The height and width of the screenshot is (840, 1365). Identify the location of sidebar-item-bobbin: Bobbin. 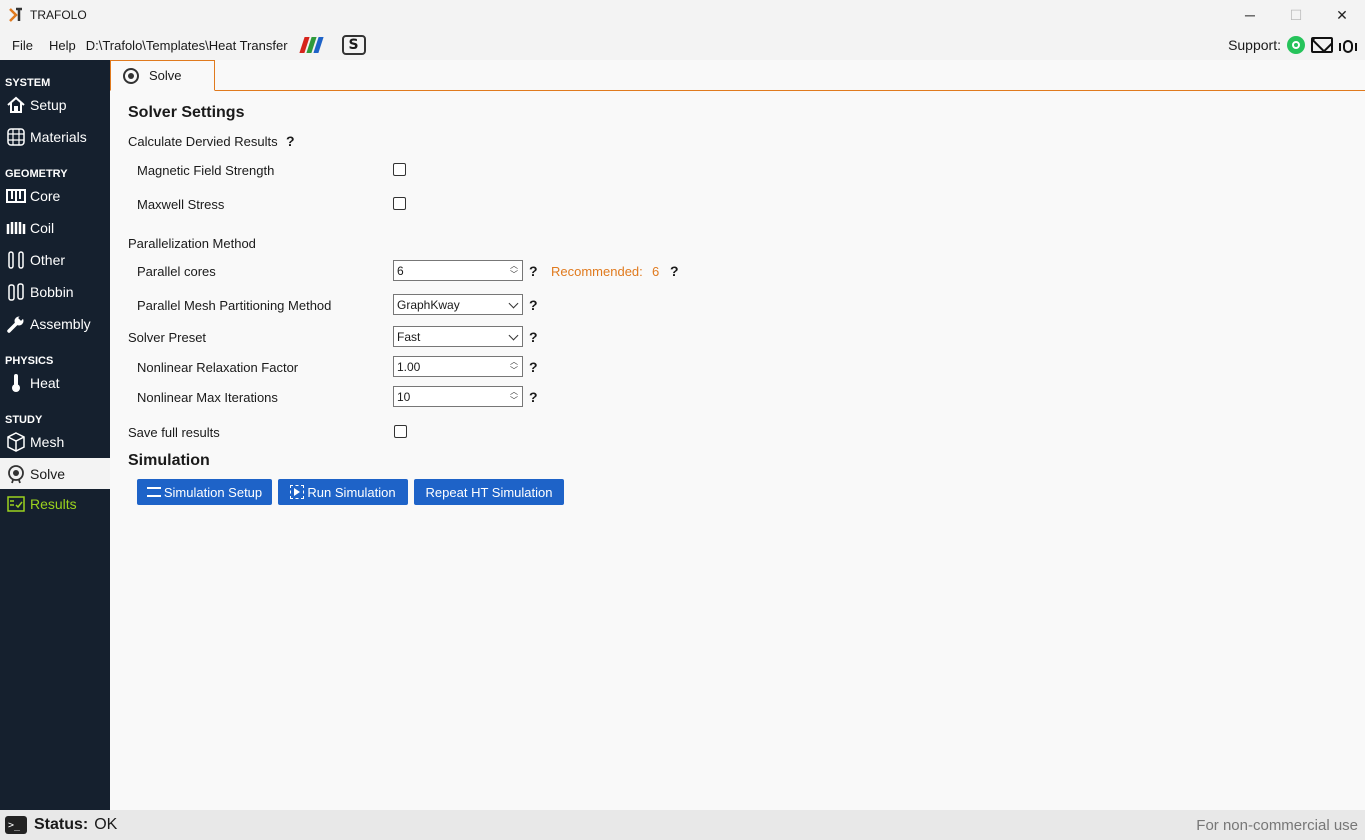
(55, 292).